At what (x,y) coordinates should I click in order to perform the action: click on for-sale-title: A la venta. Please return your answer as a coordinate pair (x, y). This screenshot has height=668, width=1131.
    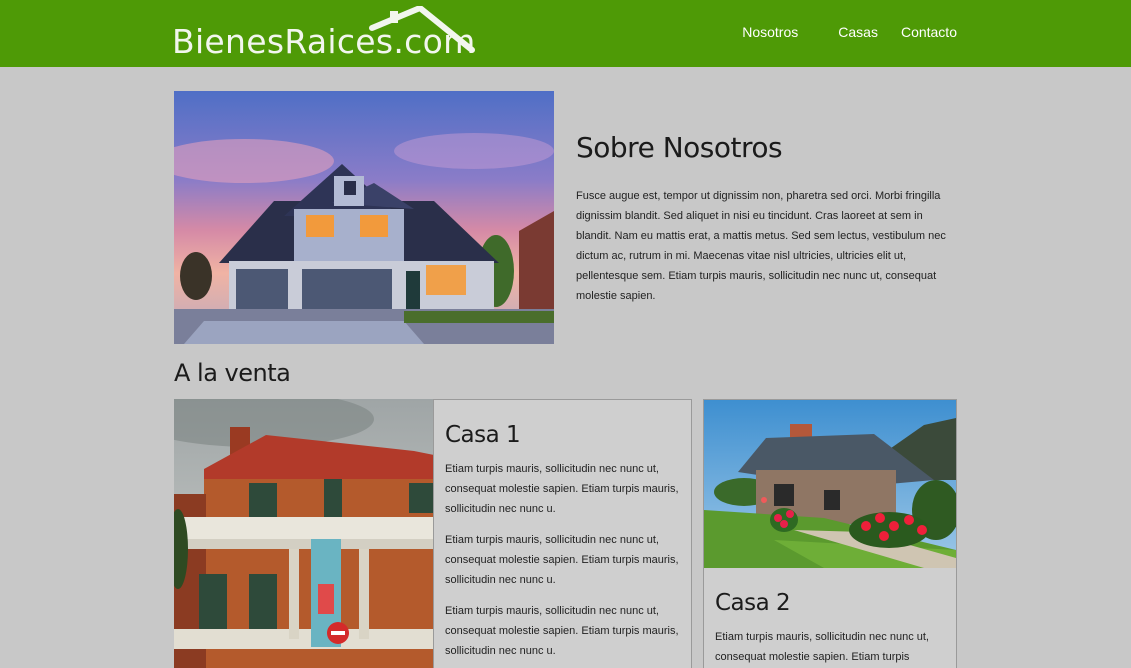
    Looking at the image, I should click on (232, 373).